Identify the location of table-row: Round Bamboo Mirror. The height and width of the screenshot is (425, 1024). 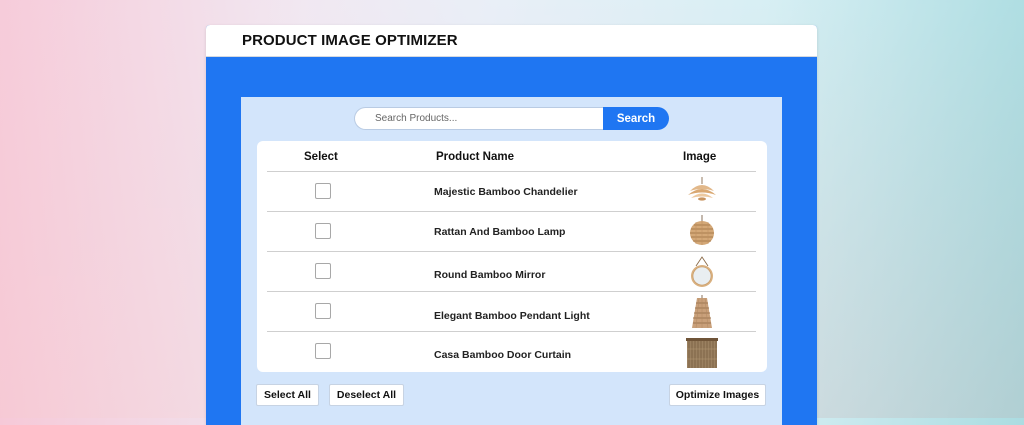
(511, 272).